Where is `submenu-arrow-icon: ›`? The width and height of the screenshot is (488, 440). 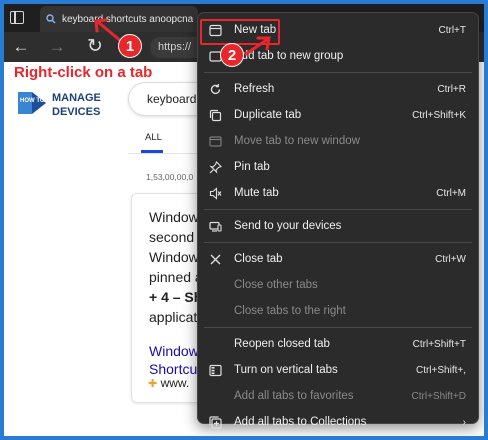
submenu-arrow-icon: › is located at coordinates (464, 422).